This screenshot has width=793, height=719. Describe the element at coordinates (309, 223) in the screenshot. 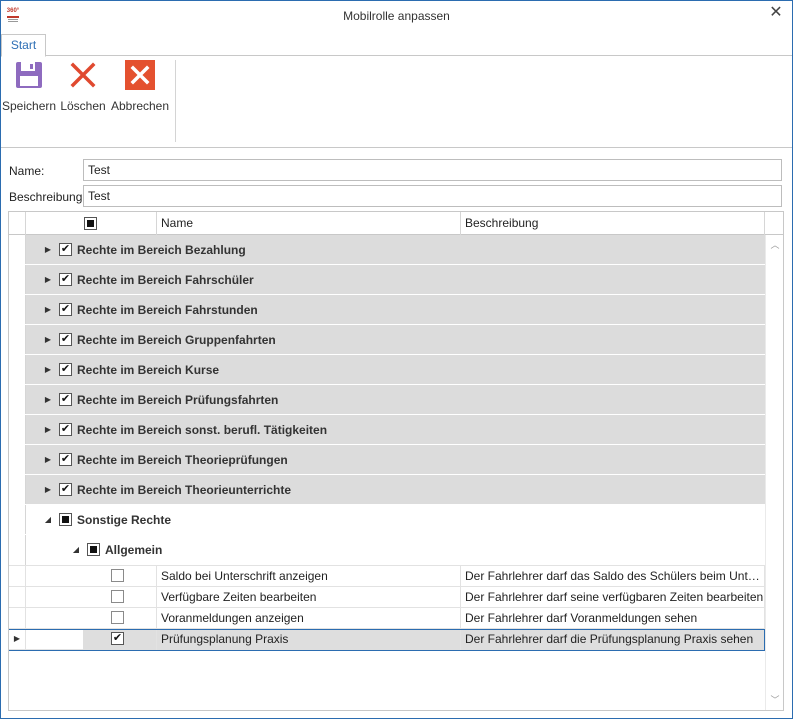

I see `column-header-name: Name` at that location.